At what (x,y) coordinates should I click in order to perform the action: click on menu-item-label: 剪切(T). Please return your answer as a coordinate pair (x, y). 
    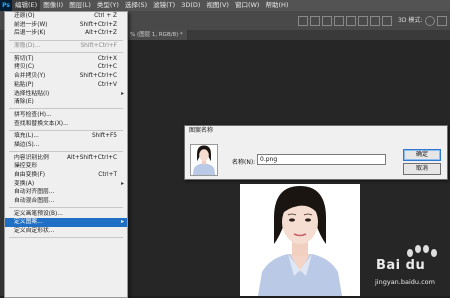
    Looking at the image, I should click on (24, 58).